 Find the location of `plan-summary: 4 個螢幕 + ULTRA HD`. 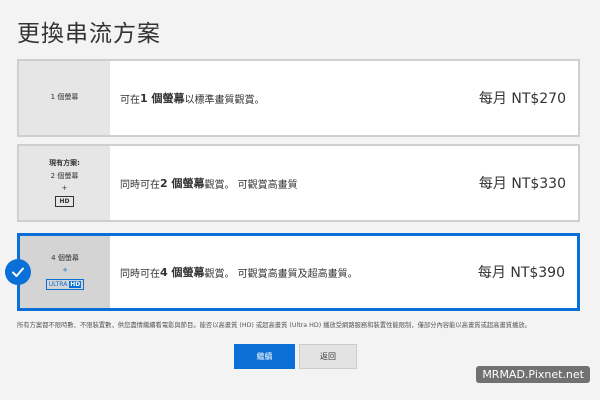

plan-summary: 4 個螢幕 + ULTRA HD is located at coordinates (65, 272).